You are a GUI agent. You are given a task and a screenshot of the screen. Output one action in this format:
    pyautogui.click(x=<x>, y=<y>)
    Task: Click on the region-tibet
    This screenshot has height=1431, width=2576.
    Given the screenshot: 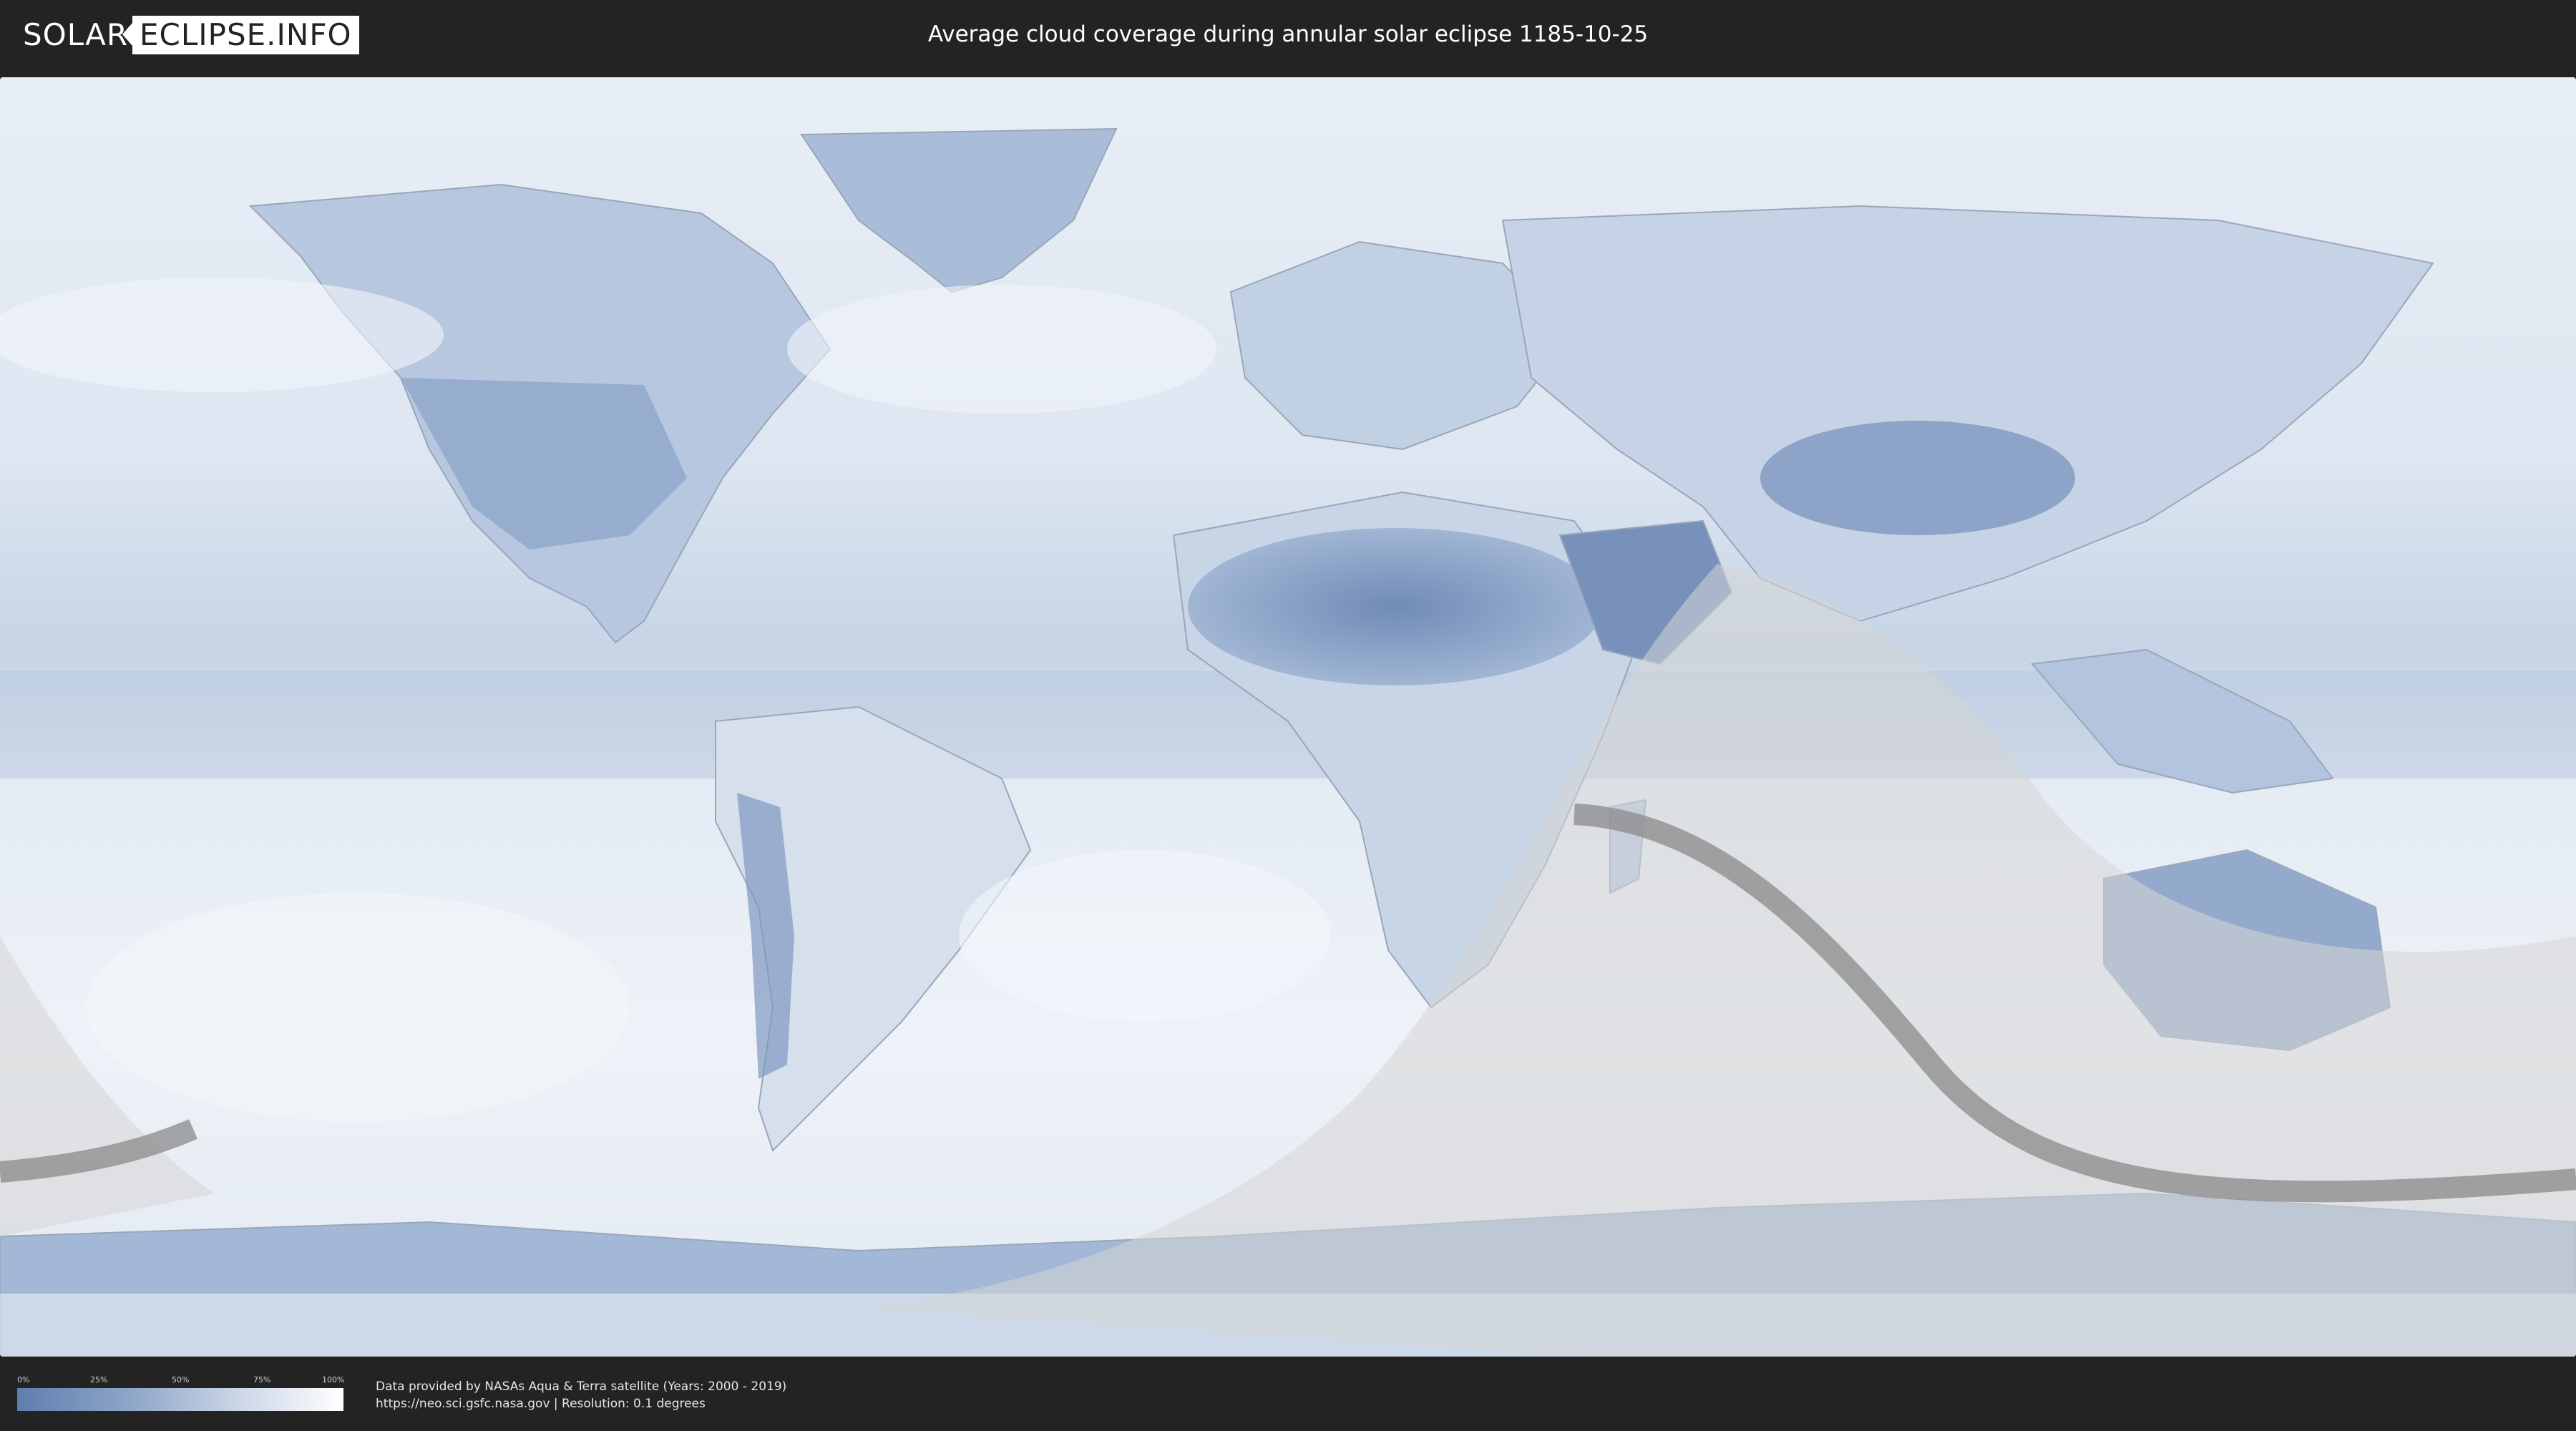 What is the action you would take?
    pyautogui.click(x=1917, y=478)
    